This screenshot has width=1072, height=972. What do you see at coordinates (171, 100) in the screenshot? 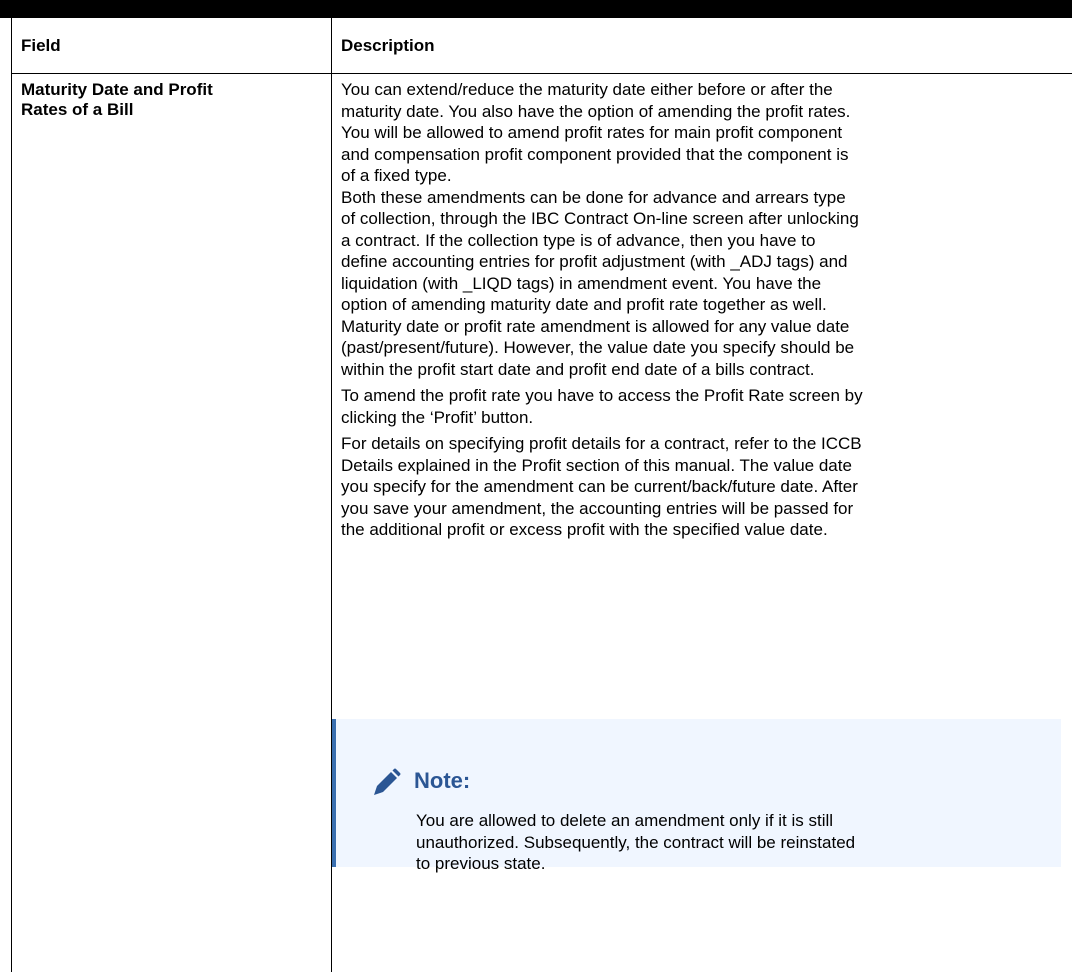
I see `field-name-cell: Maturity Date and Profit Rates of a Bill` at bounding box center [171, 100].